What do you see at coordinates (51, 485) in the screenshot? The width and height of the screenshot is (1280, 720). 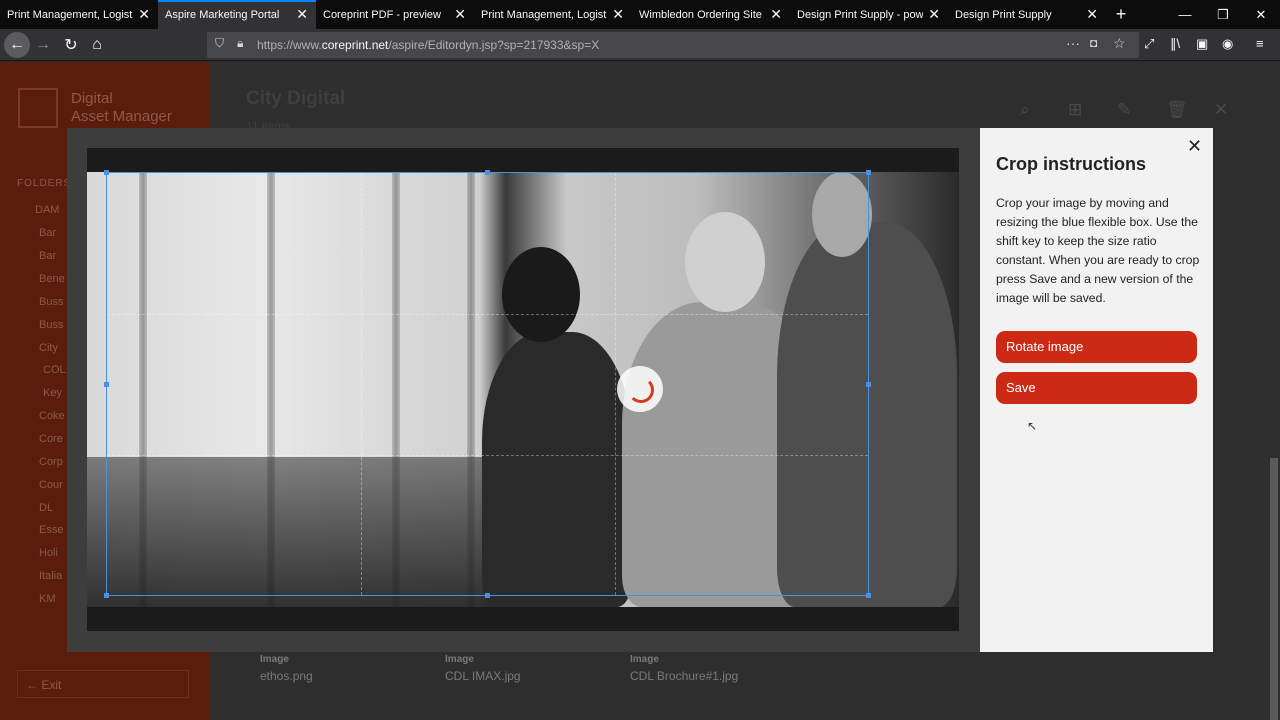 I see `sidebar-folder-item: Cour` at bounding box center [51, 485].